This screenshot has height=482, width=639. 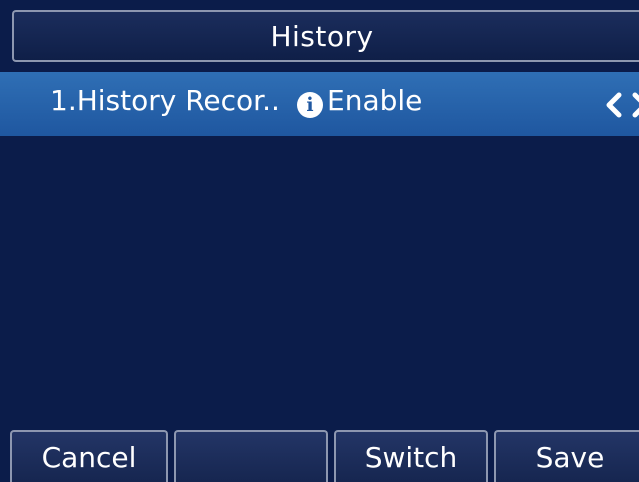 I want to click on chevron-right-icon, so click(x=634, y=105).